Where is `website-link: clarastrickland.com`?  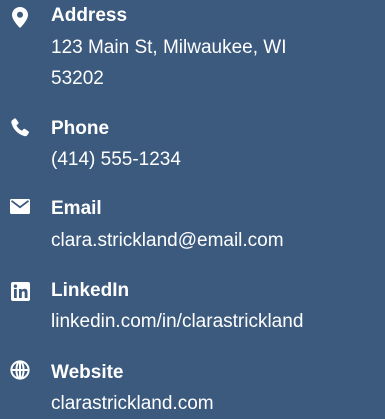 website-link: clarastrickland.com is located at coordinates (132, 403).